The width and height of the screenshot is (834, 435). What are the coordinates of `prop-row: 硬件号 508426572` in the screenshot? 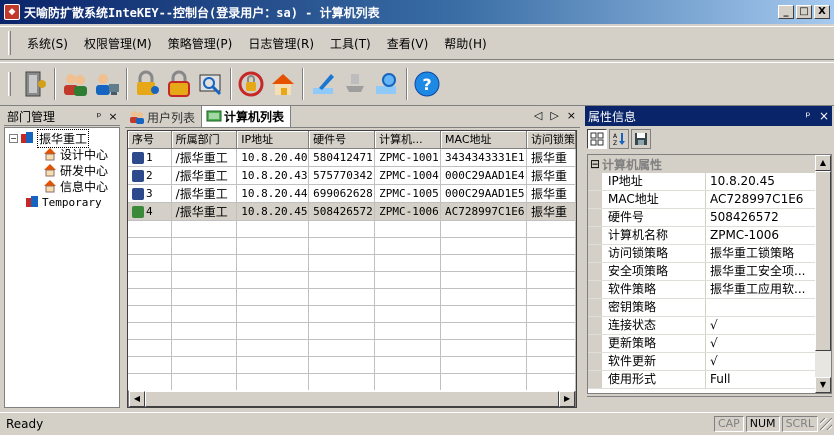 It's located at (709, 218).